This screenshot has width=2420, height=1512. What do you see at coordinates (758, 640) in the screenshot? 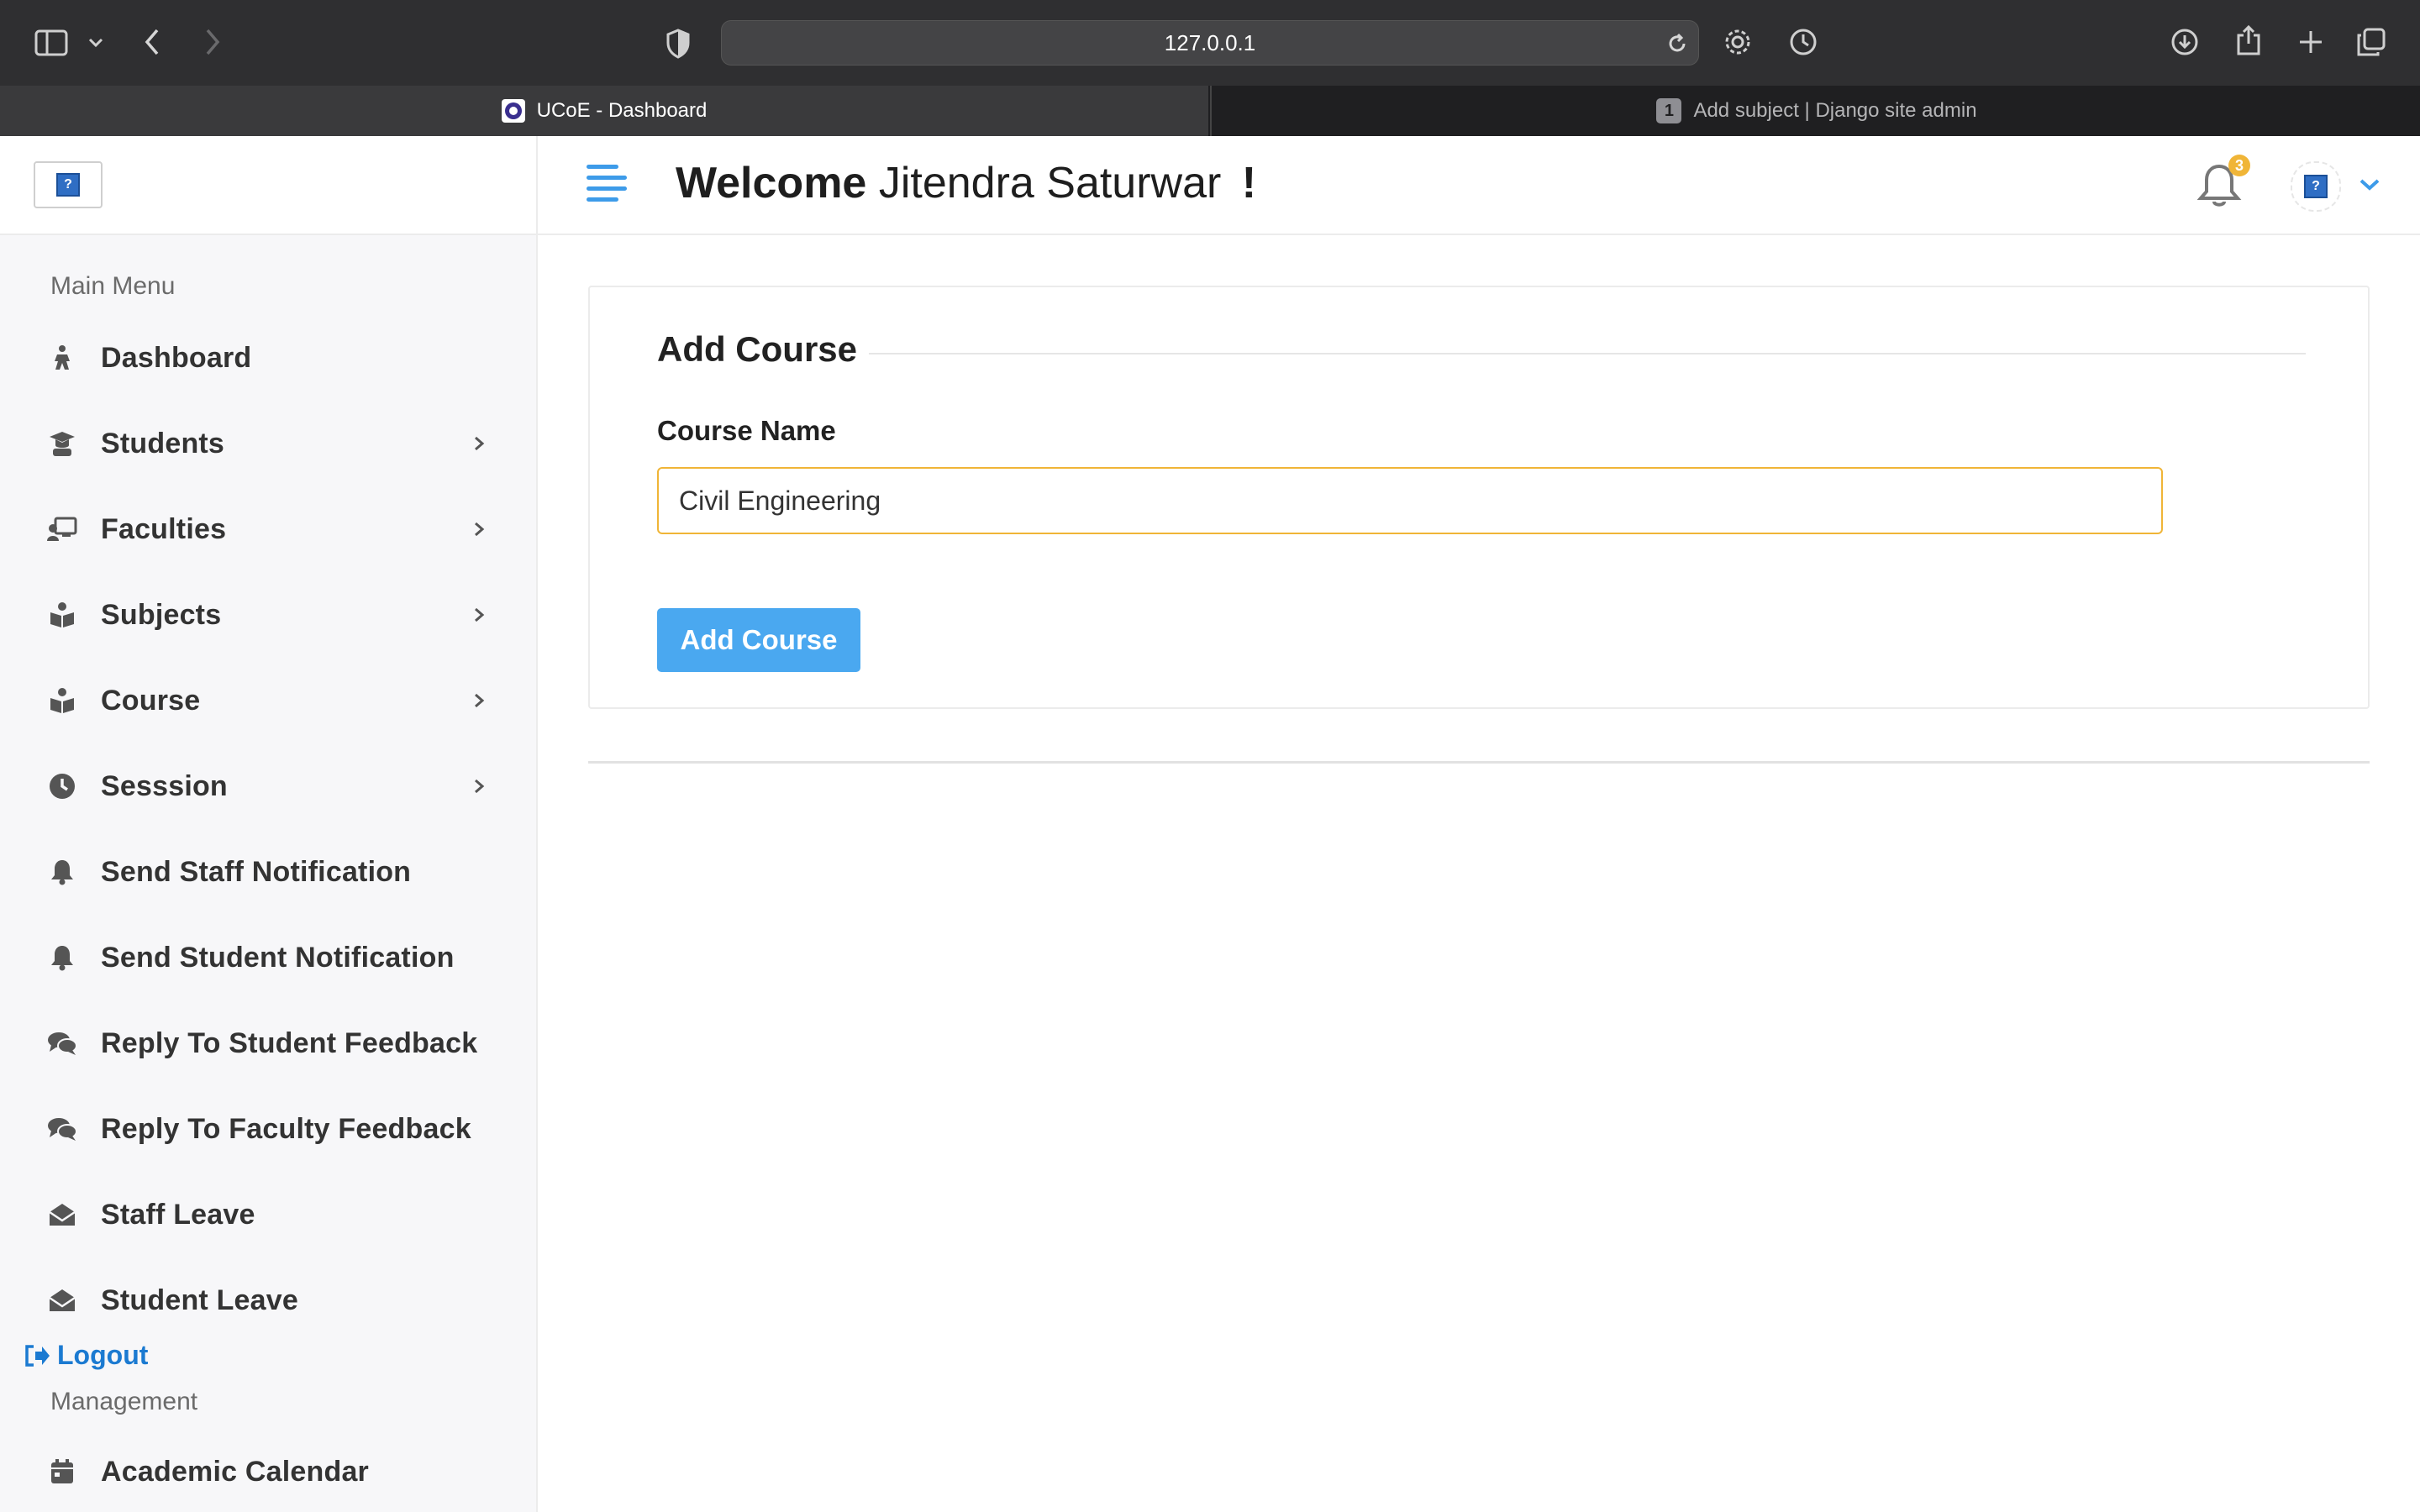
I see `add-course-button: Add Course` at bounding box center [758, 640].